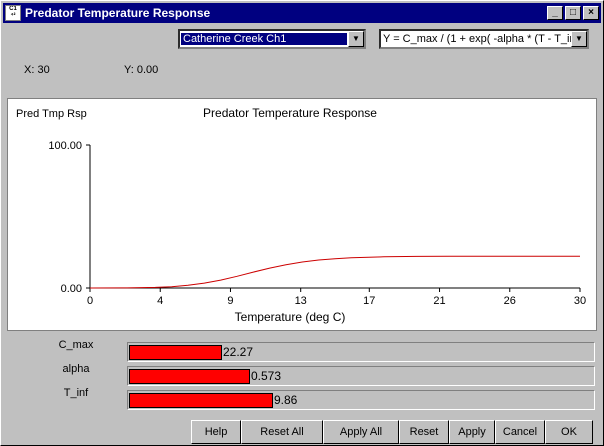 Image resolution: width=604 pixels, height=446 pixels. I want to click on cancel-button: Cancel, so click(520, 432).